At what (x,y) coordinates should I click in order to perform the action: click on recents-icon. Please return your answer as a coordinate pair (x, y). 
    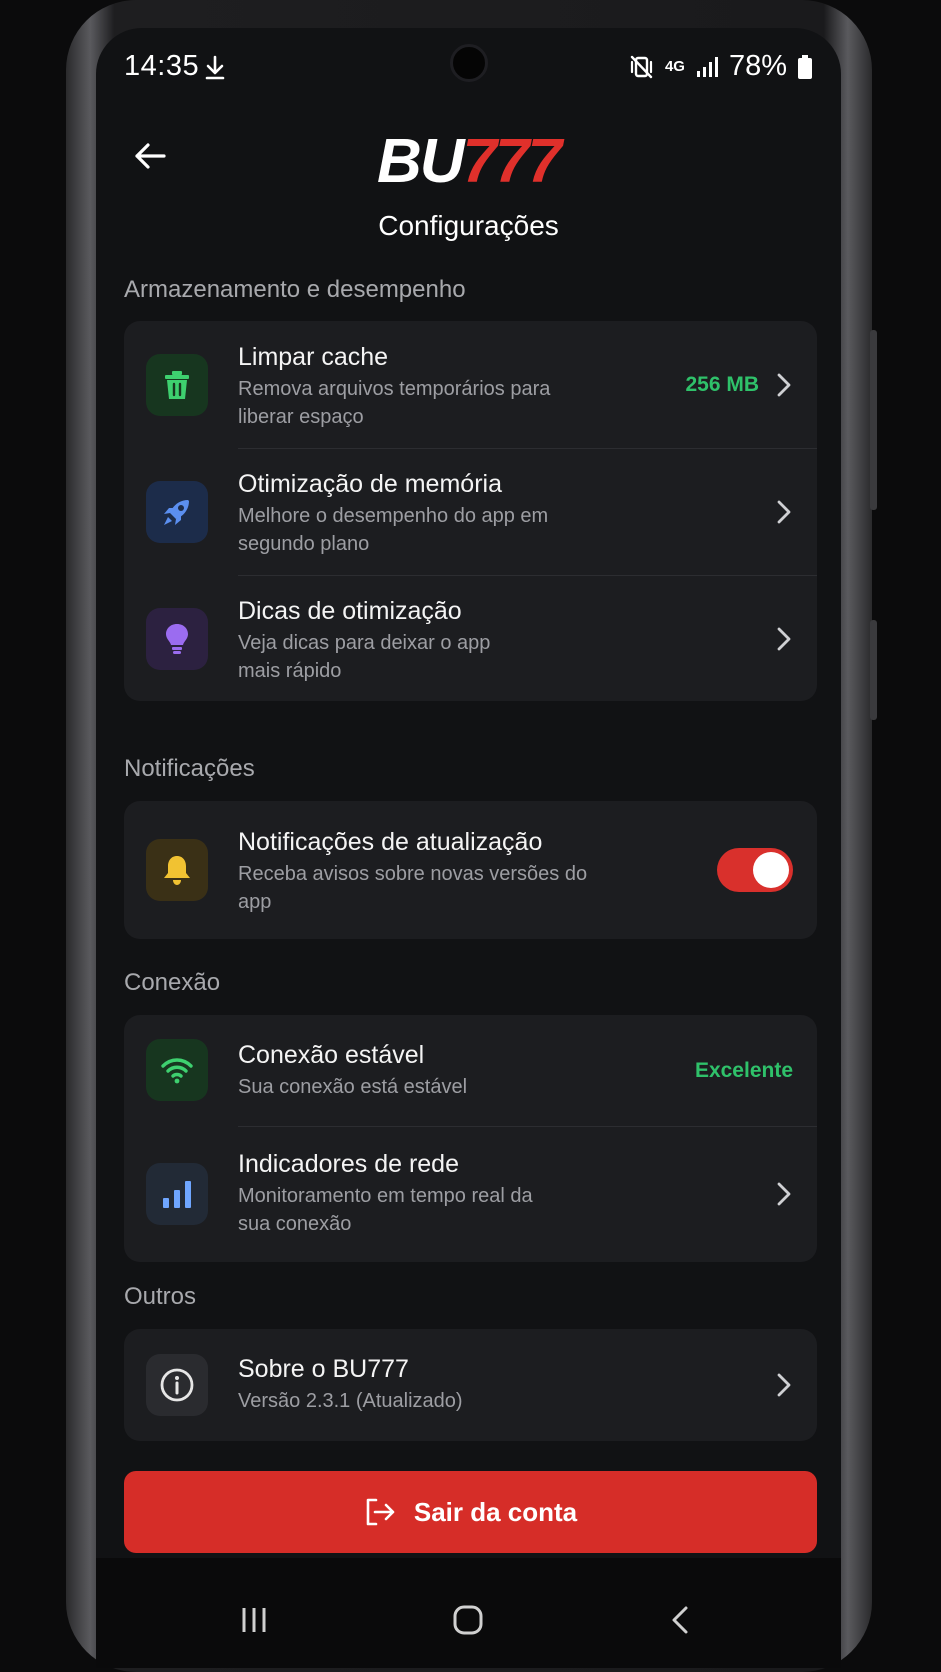
    Looking at the image, I should click on (254, 1620).